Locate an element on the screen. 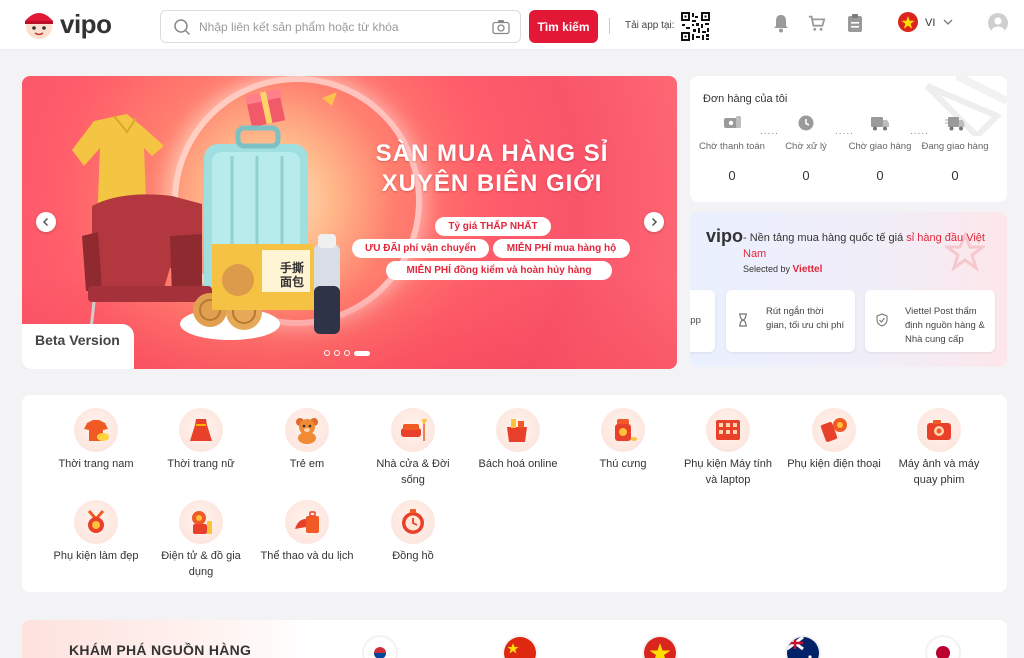  benefit-pill-exchange-rate: Tỷ giá THẤP NHẤT is located at coordinates (493, 226).